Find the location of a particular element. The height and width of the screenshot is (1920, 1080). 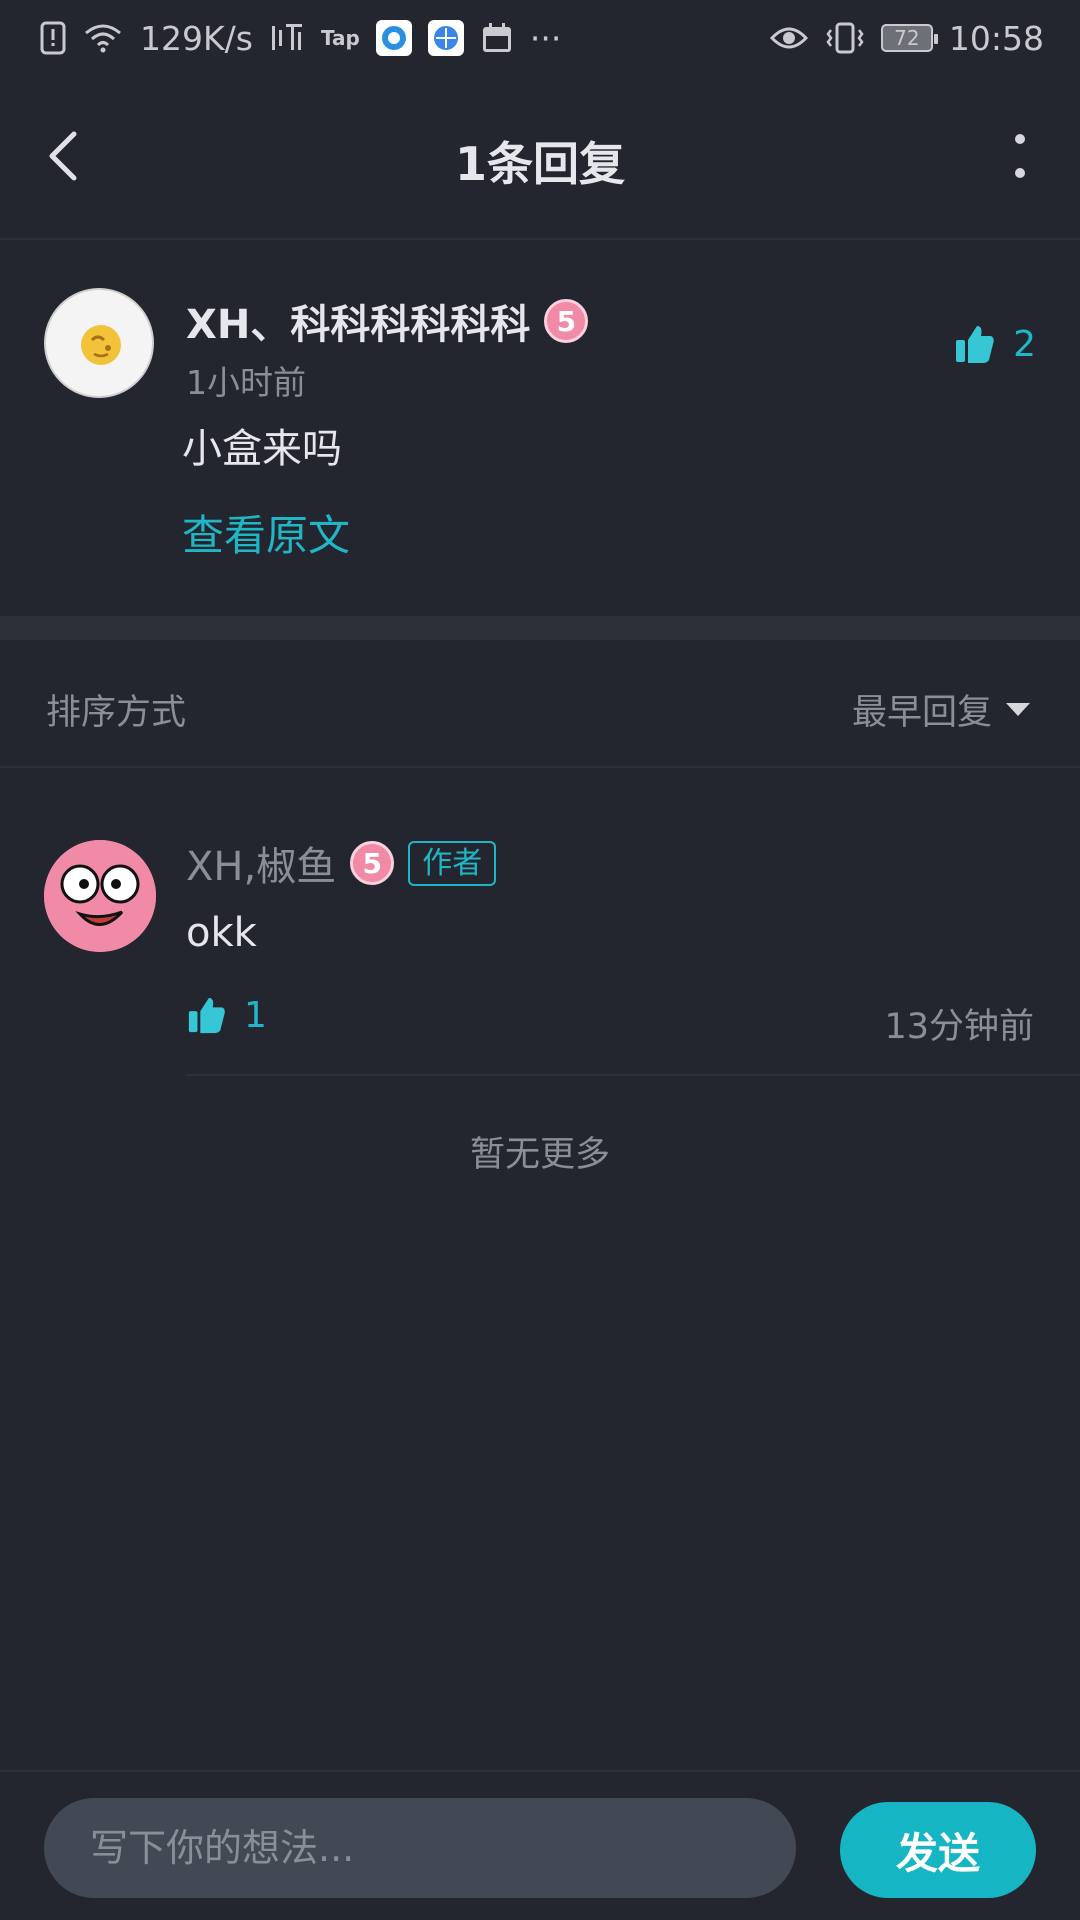

author-tag: 作者 is located at coordinates (452, 863).